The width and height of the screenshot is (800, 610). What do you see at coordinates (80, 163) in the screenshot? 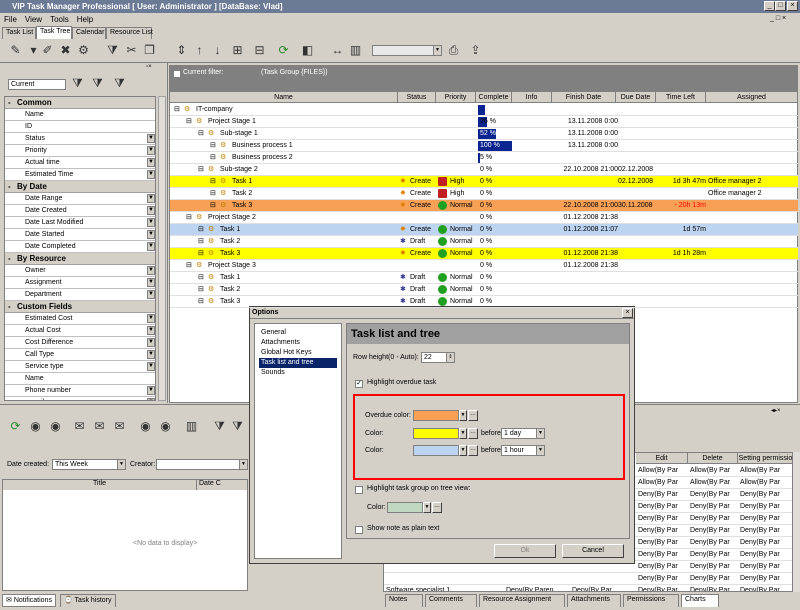
I see `filter-row: Actual time ▼` at bounding box center [80, 163].